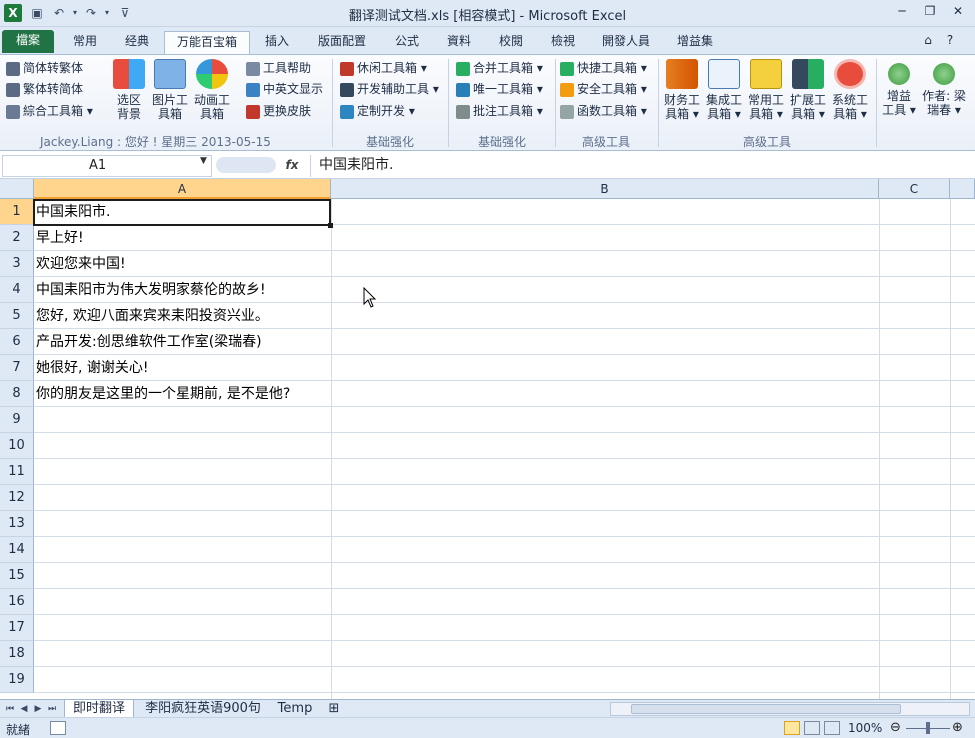  Describe the element at coordinates (724, 90) in the screenshot. I see `integration-tools-button: 集成工 具箱 ▾` at that location.